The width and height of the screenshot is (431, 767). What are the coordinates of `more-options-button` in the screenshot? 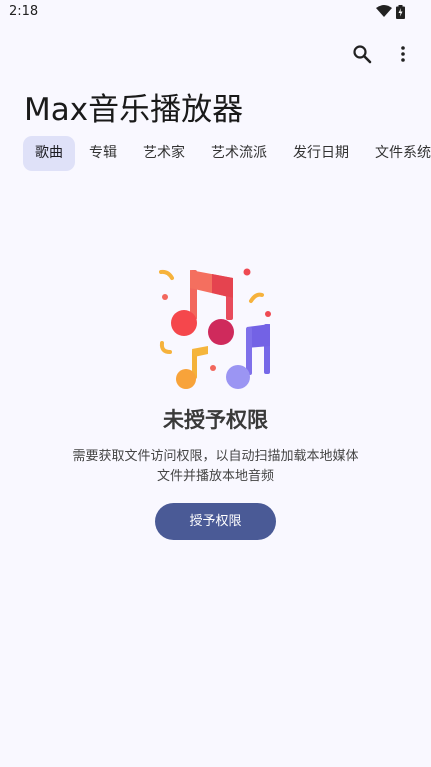 It's located at (403, 54).